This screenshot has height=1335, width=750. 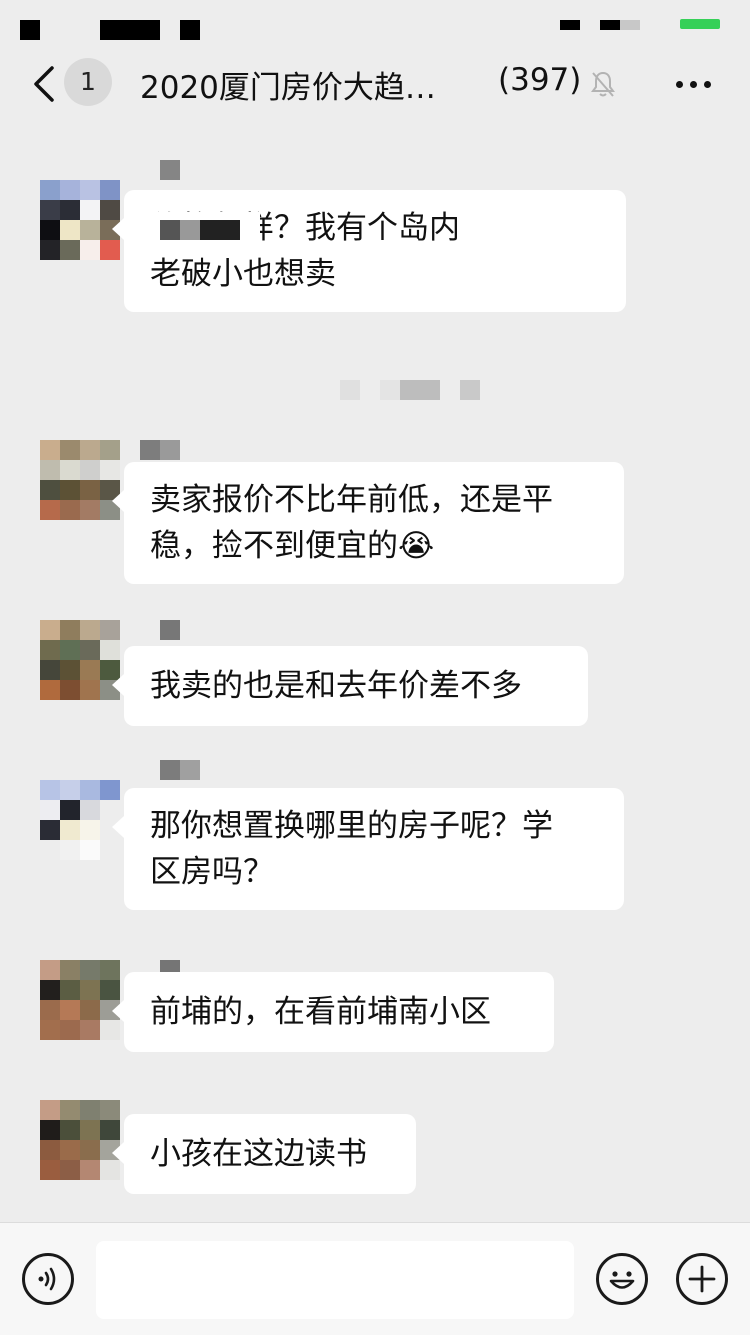 I want to click on bell-muted-icon, so click(x=603, y=84).